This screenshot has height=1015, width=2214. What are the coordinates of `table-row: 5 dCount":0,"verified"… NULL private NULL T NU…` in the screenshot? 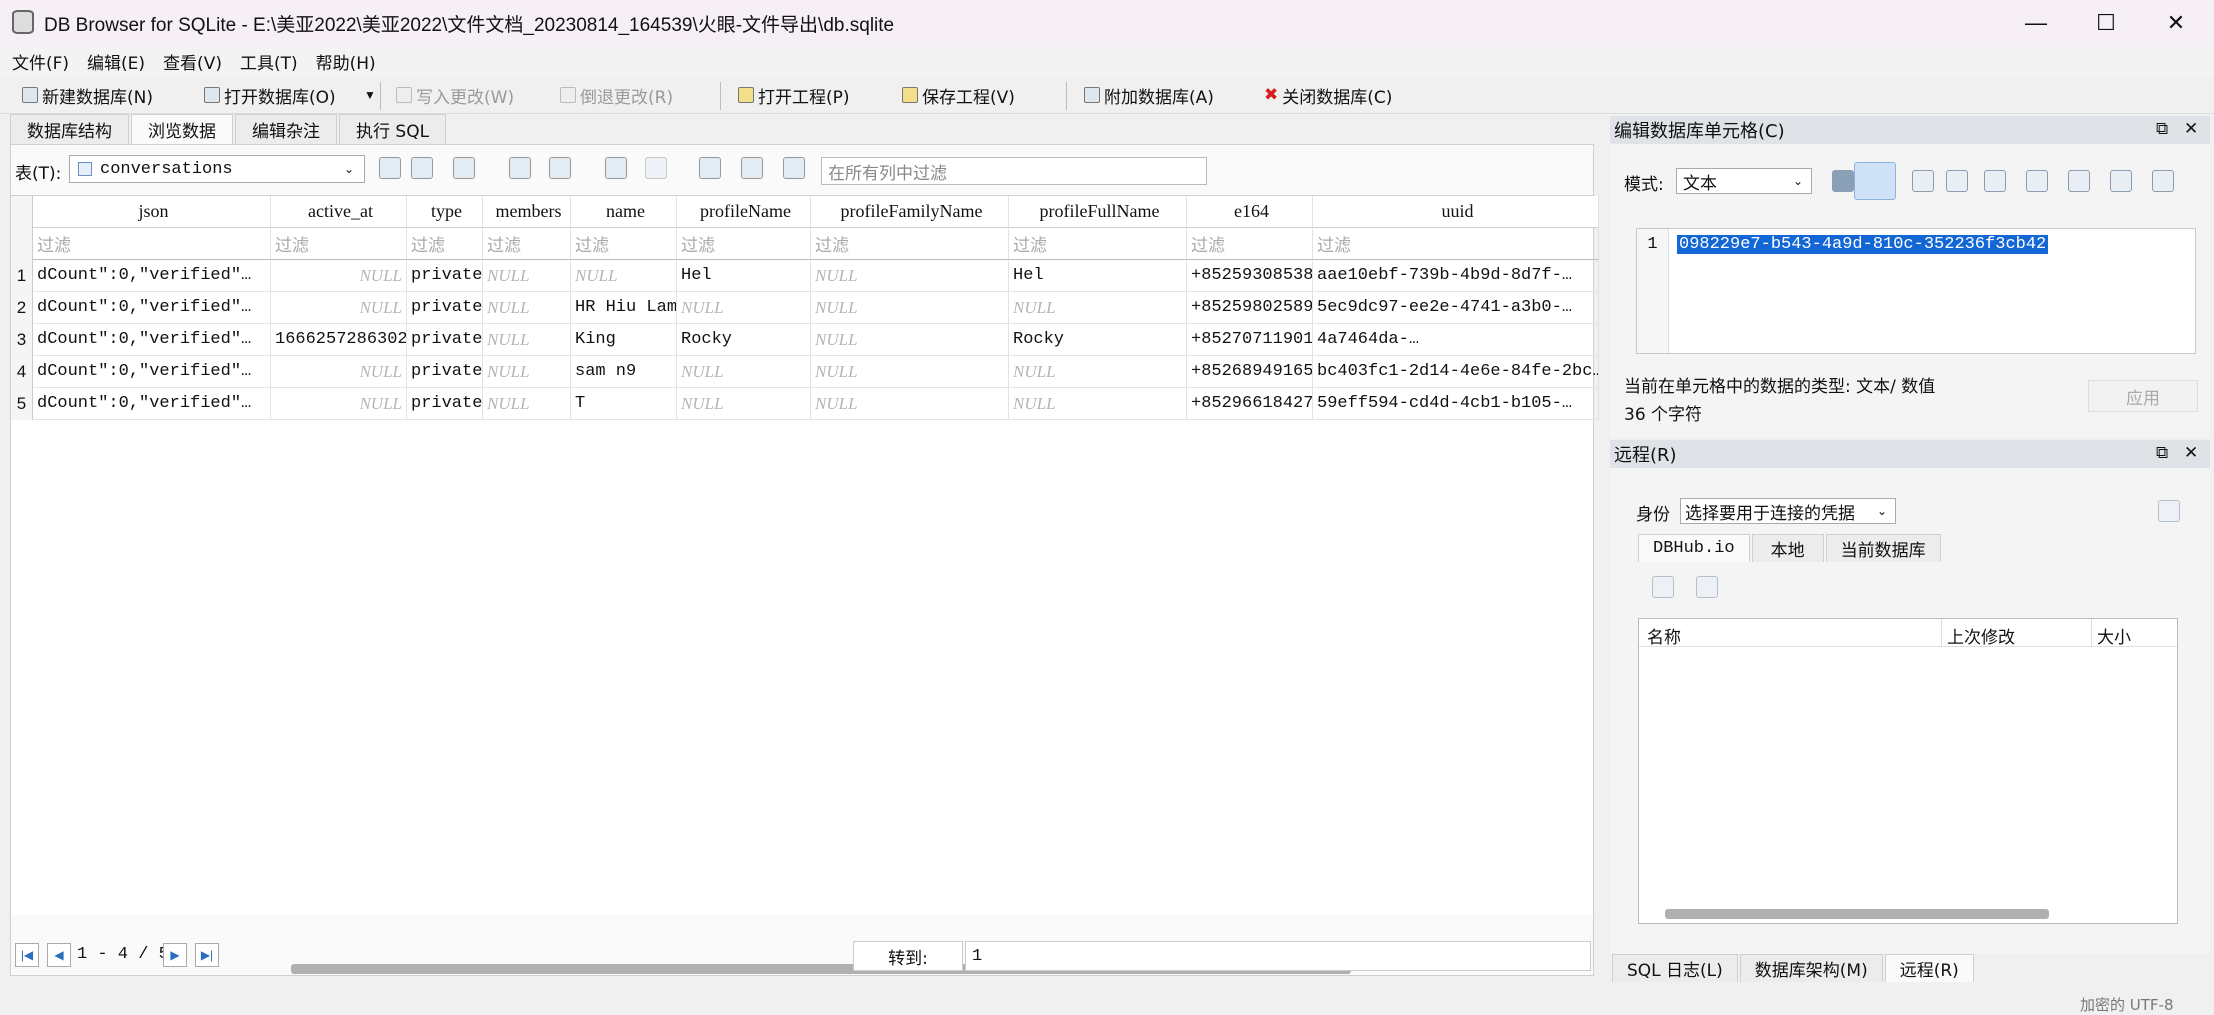 It's located at (805, 404).